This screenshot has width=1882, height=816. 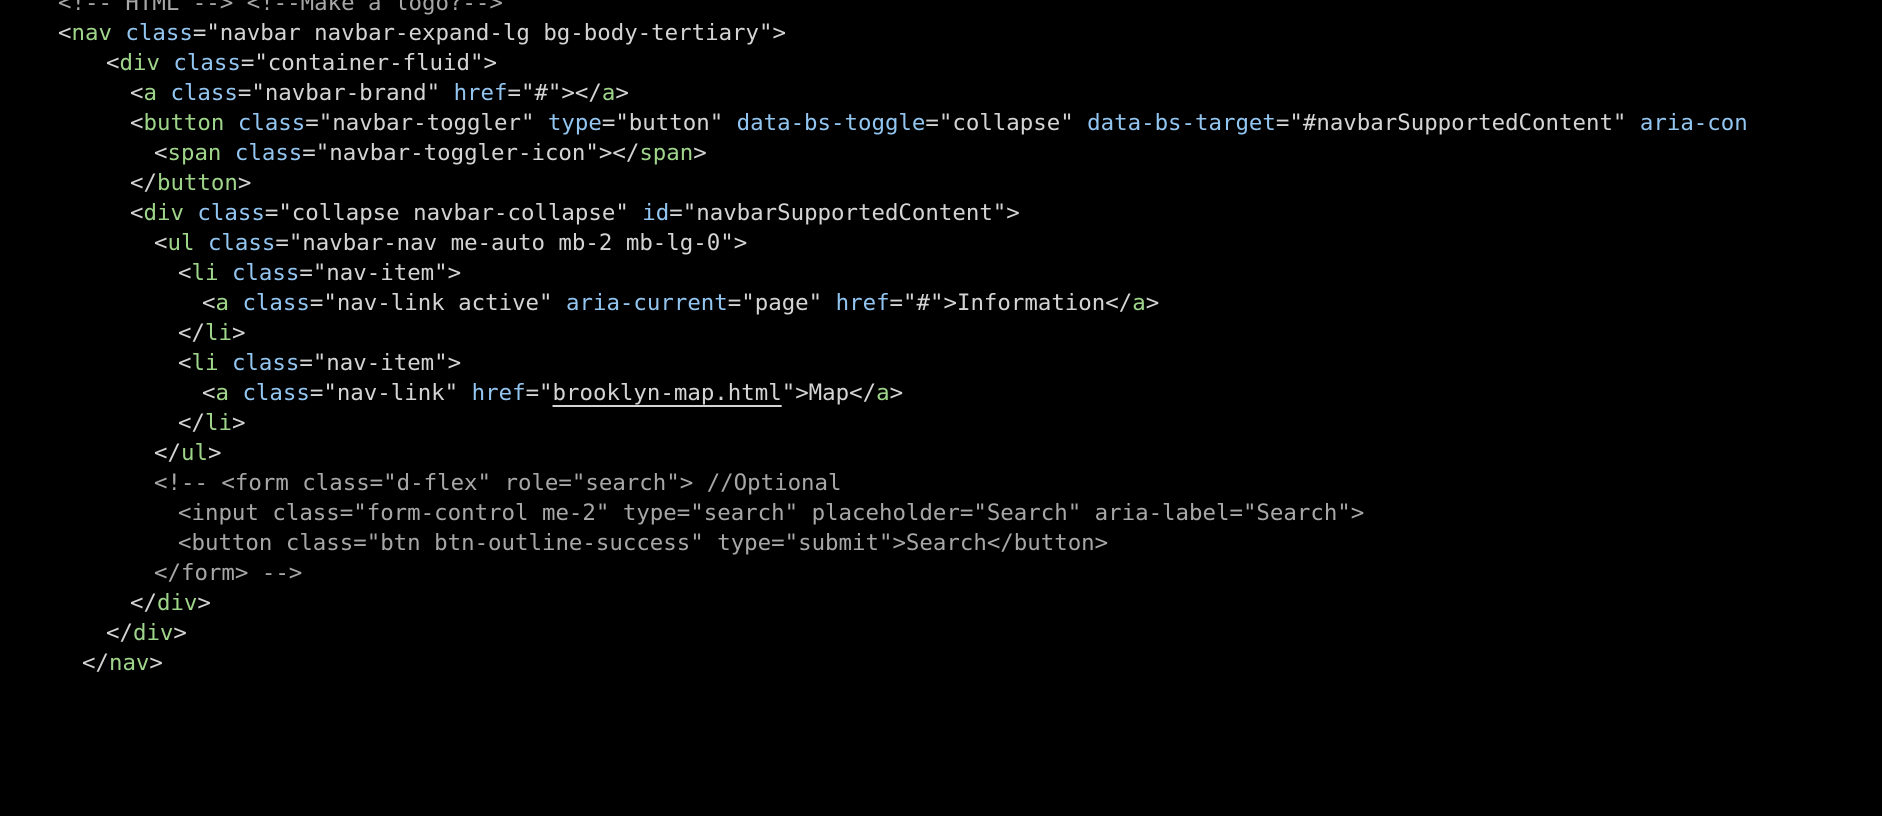 I want to click on code-line: </nav>, so click(x=81, y=663).